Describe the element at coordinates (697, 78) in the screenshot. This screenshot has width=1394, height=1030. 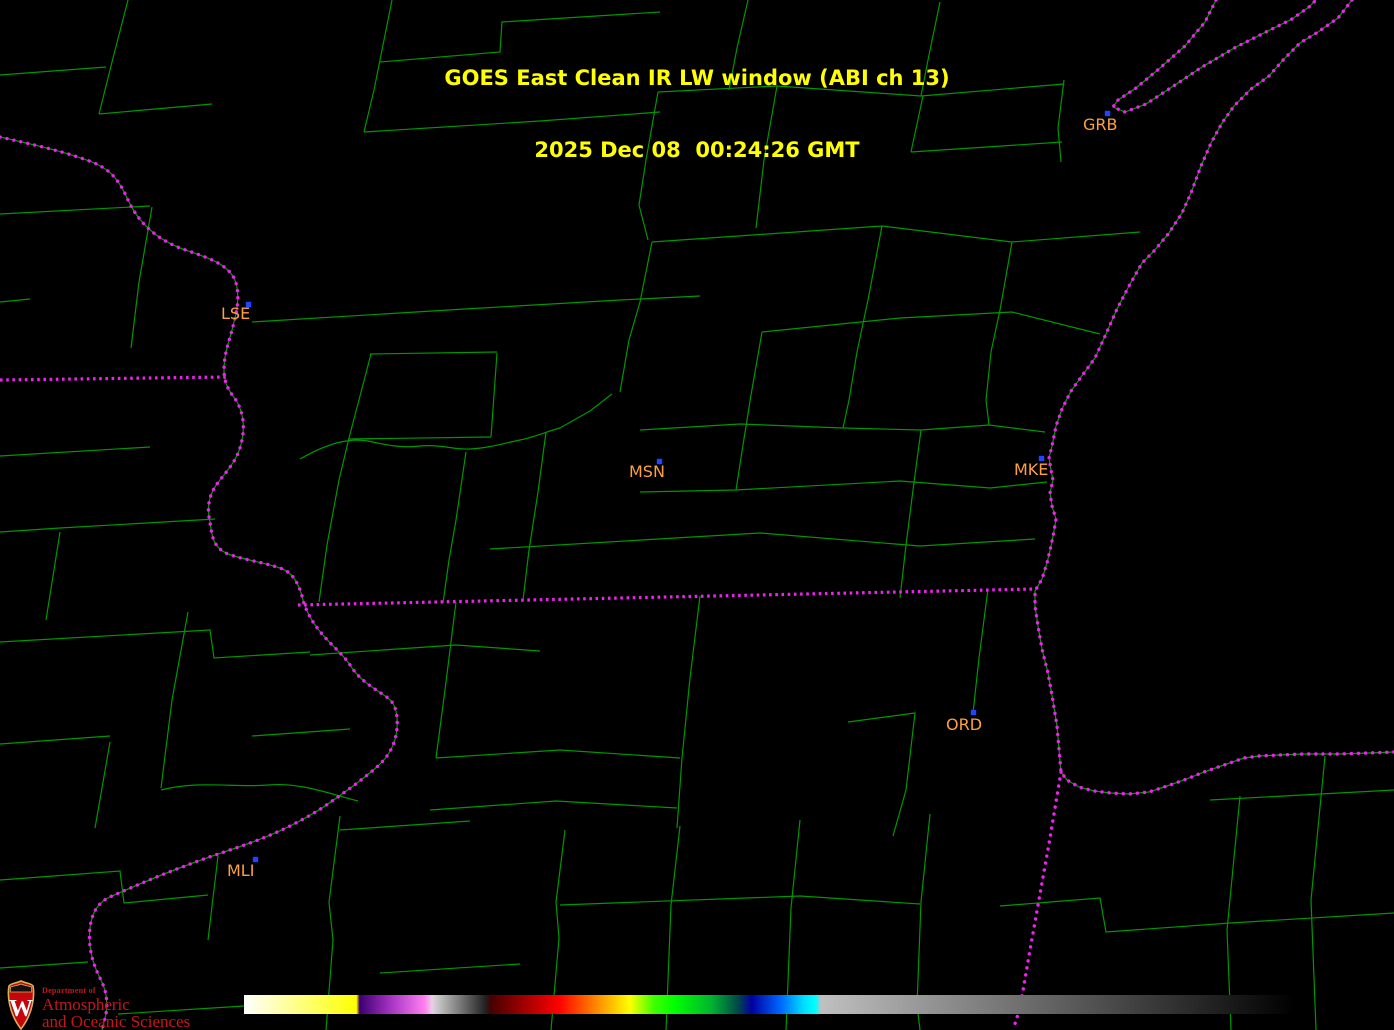
I see `title-line1: GOES East Clean IR LW window (ABI ch 13)` at that location.